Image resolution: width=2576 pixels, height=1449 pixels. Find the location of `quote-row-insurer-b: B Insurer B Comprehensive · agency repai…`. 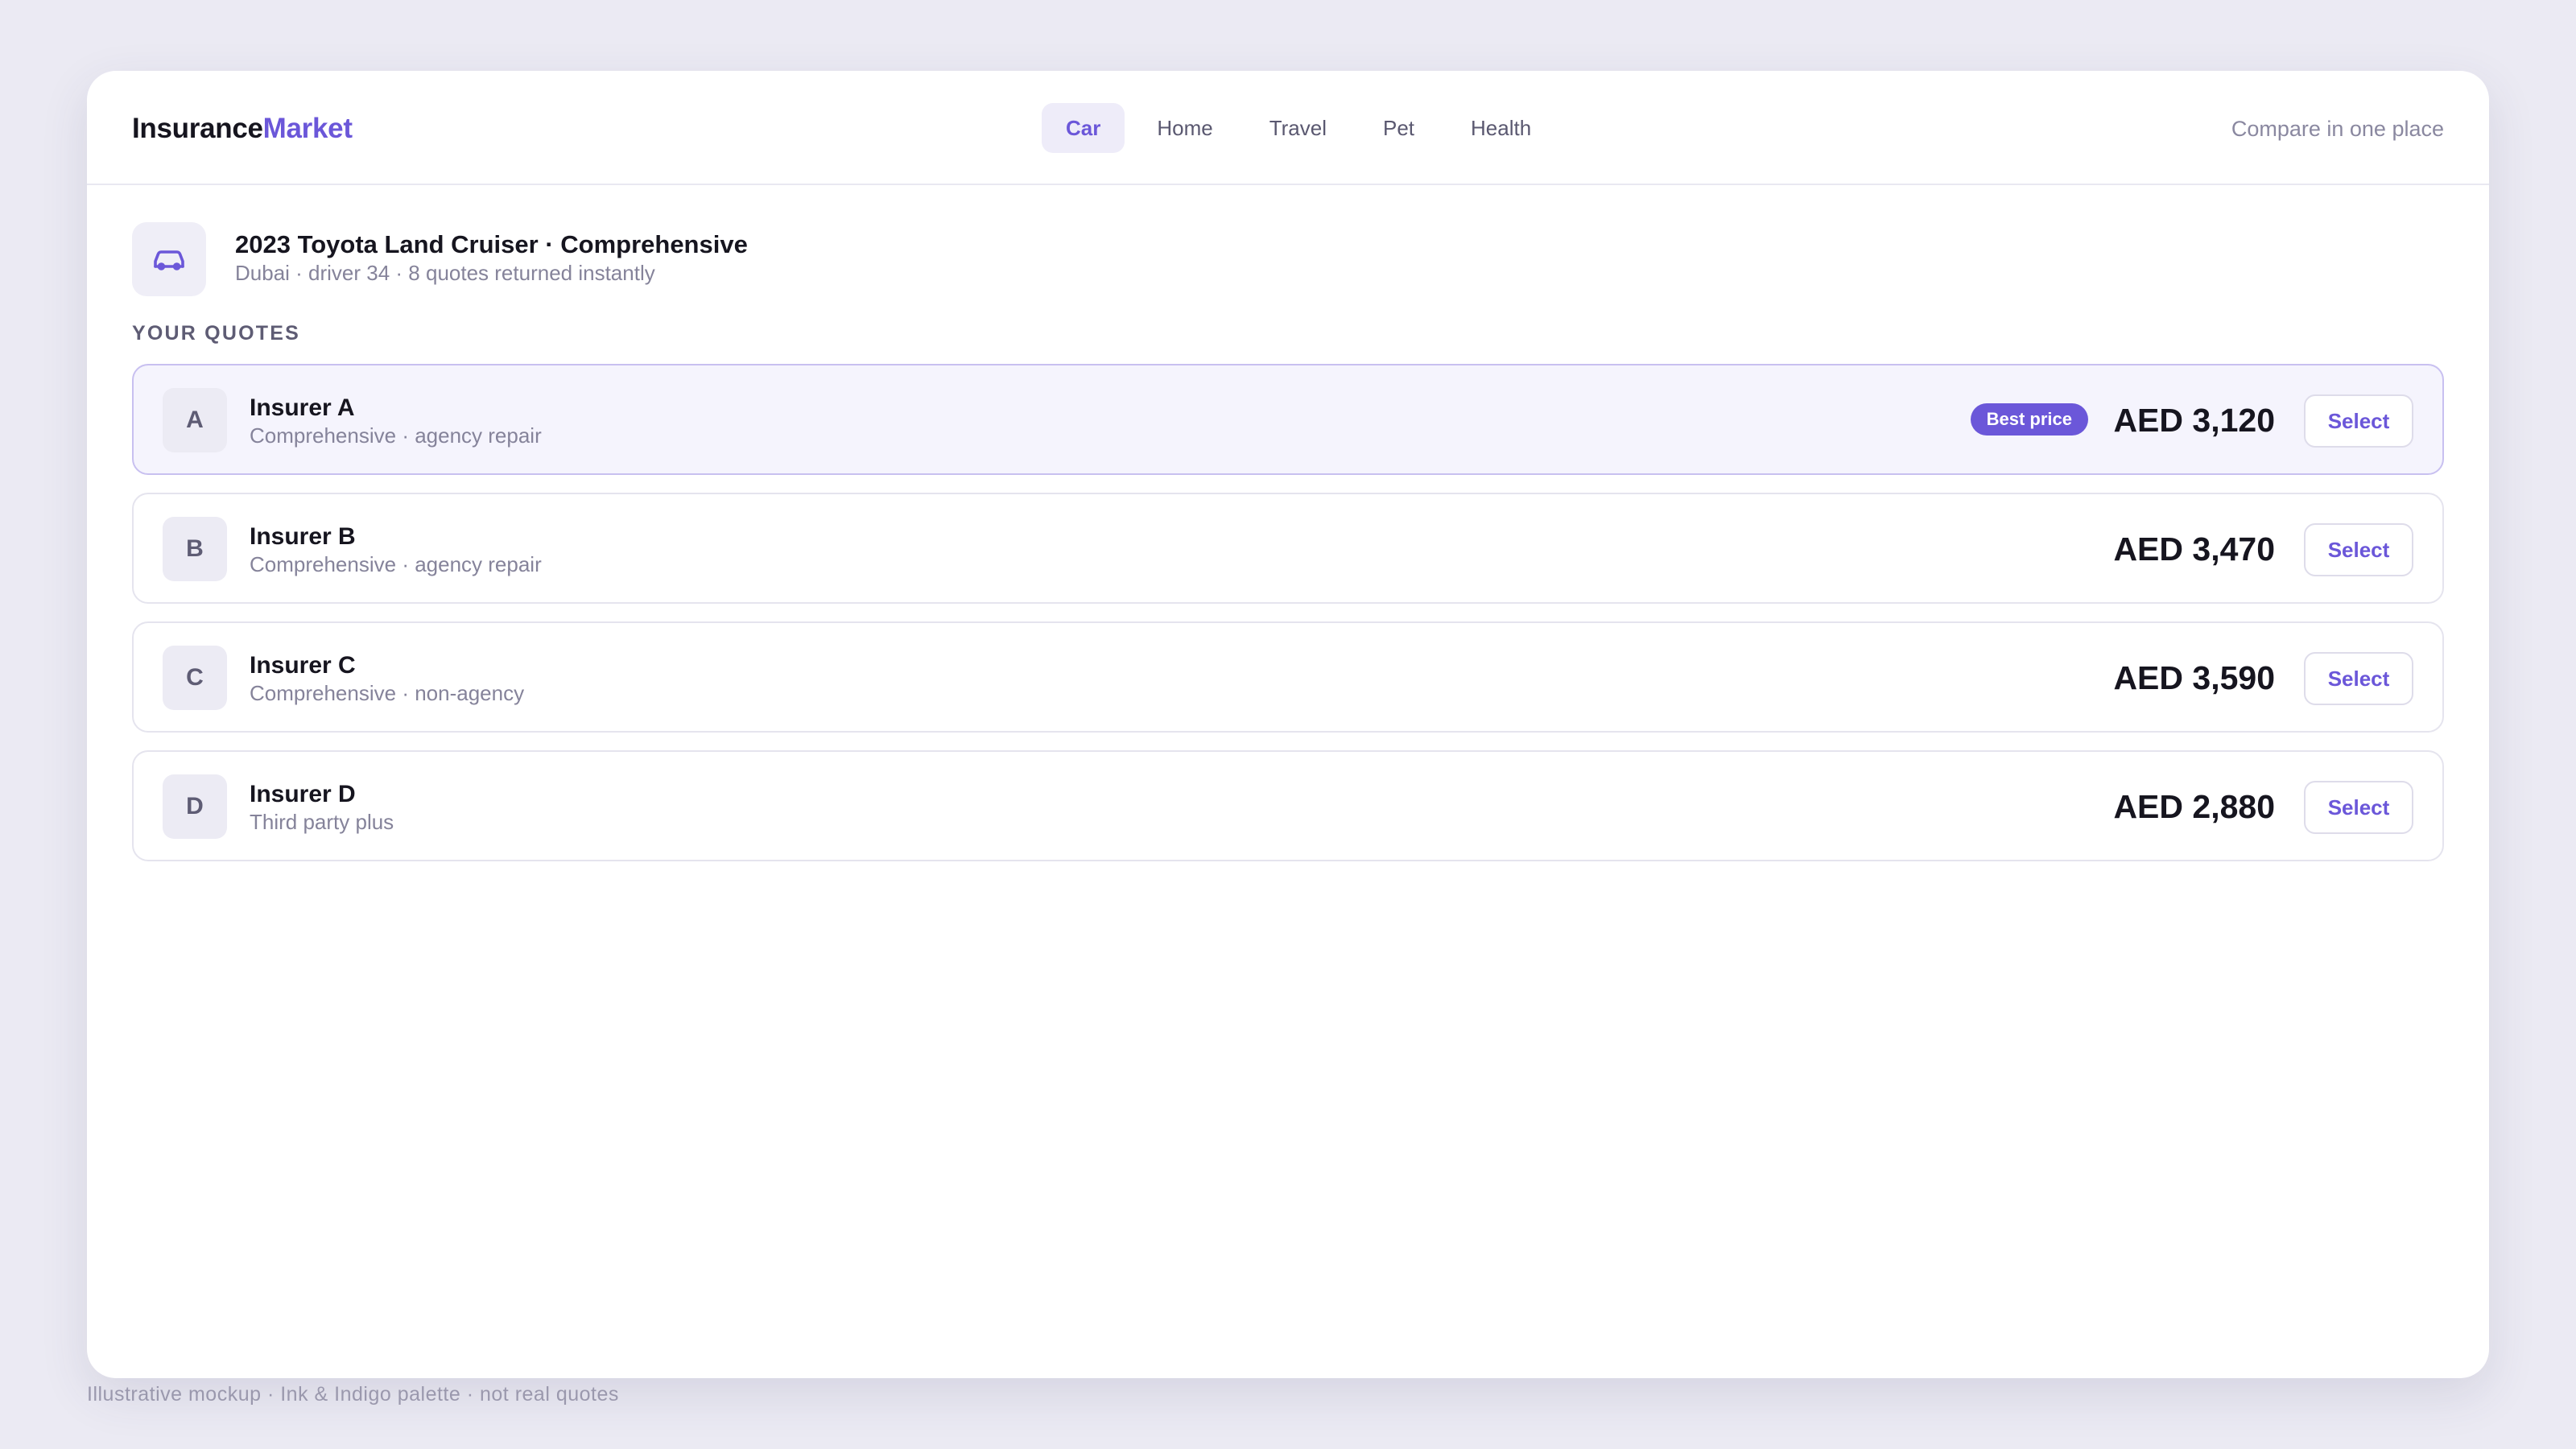

quote-row-insurer-b: B Insurer B Comprehensive · agency repai… is located at coordinates (1288, 548).